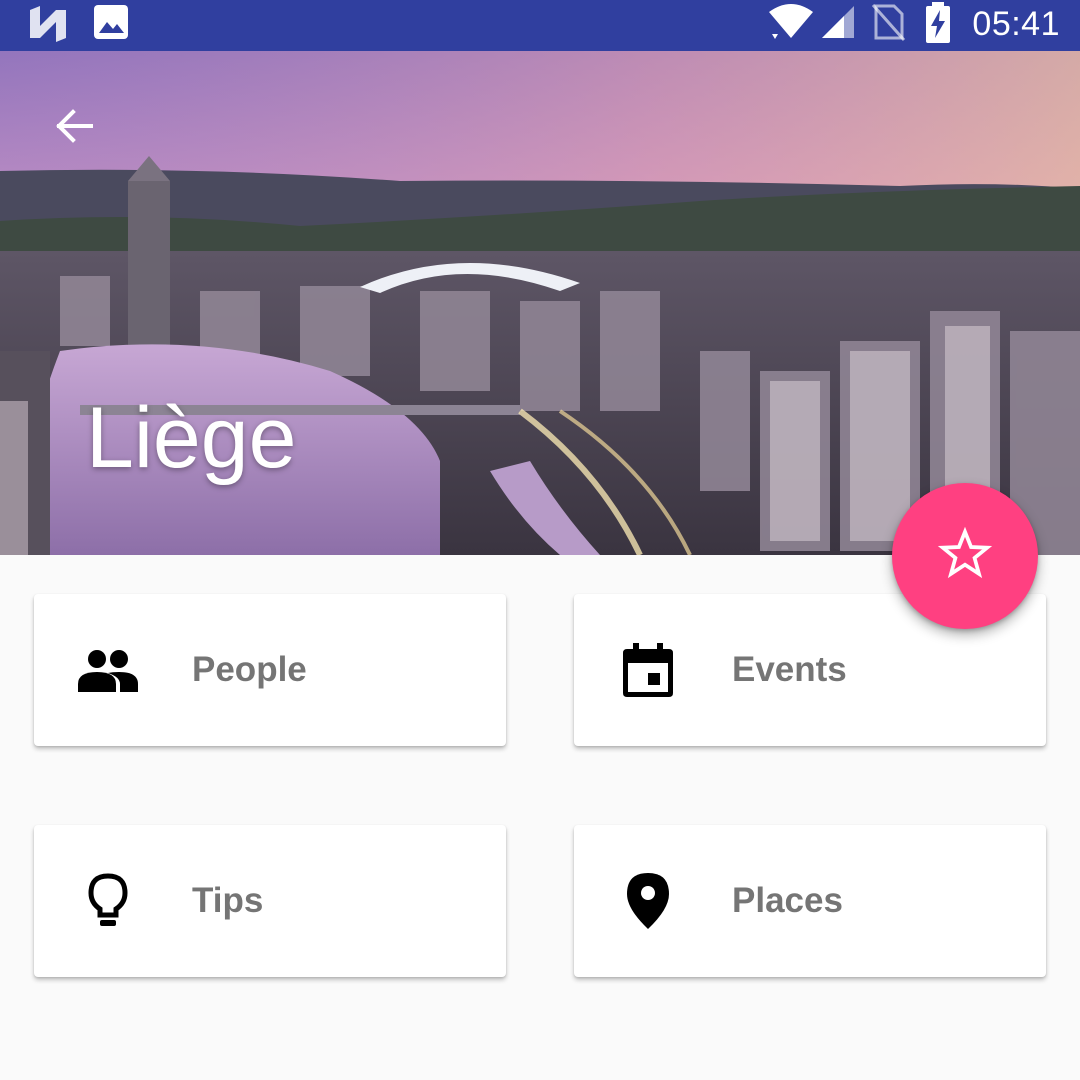  I want to click on battery-charging-icon, so click(938, 25).